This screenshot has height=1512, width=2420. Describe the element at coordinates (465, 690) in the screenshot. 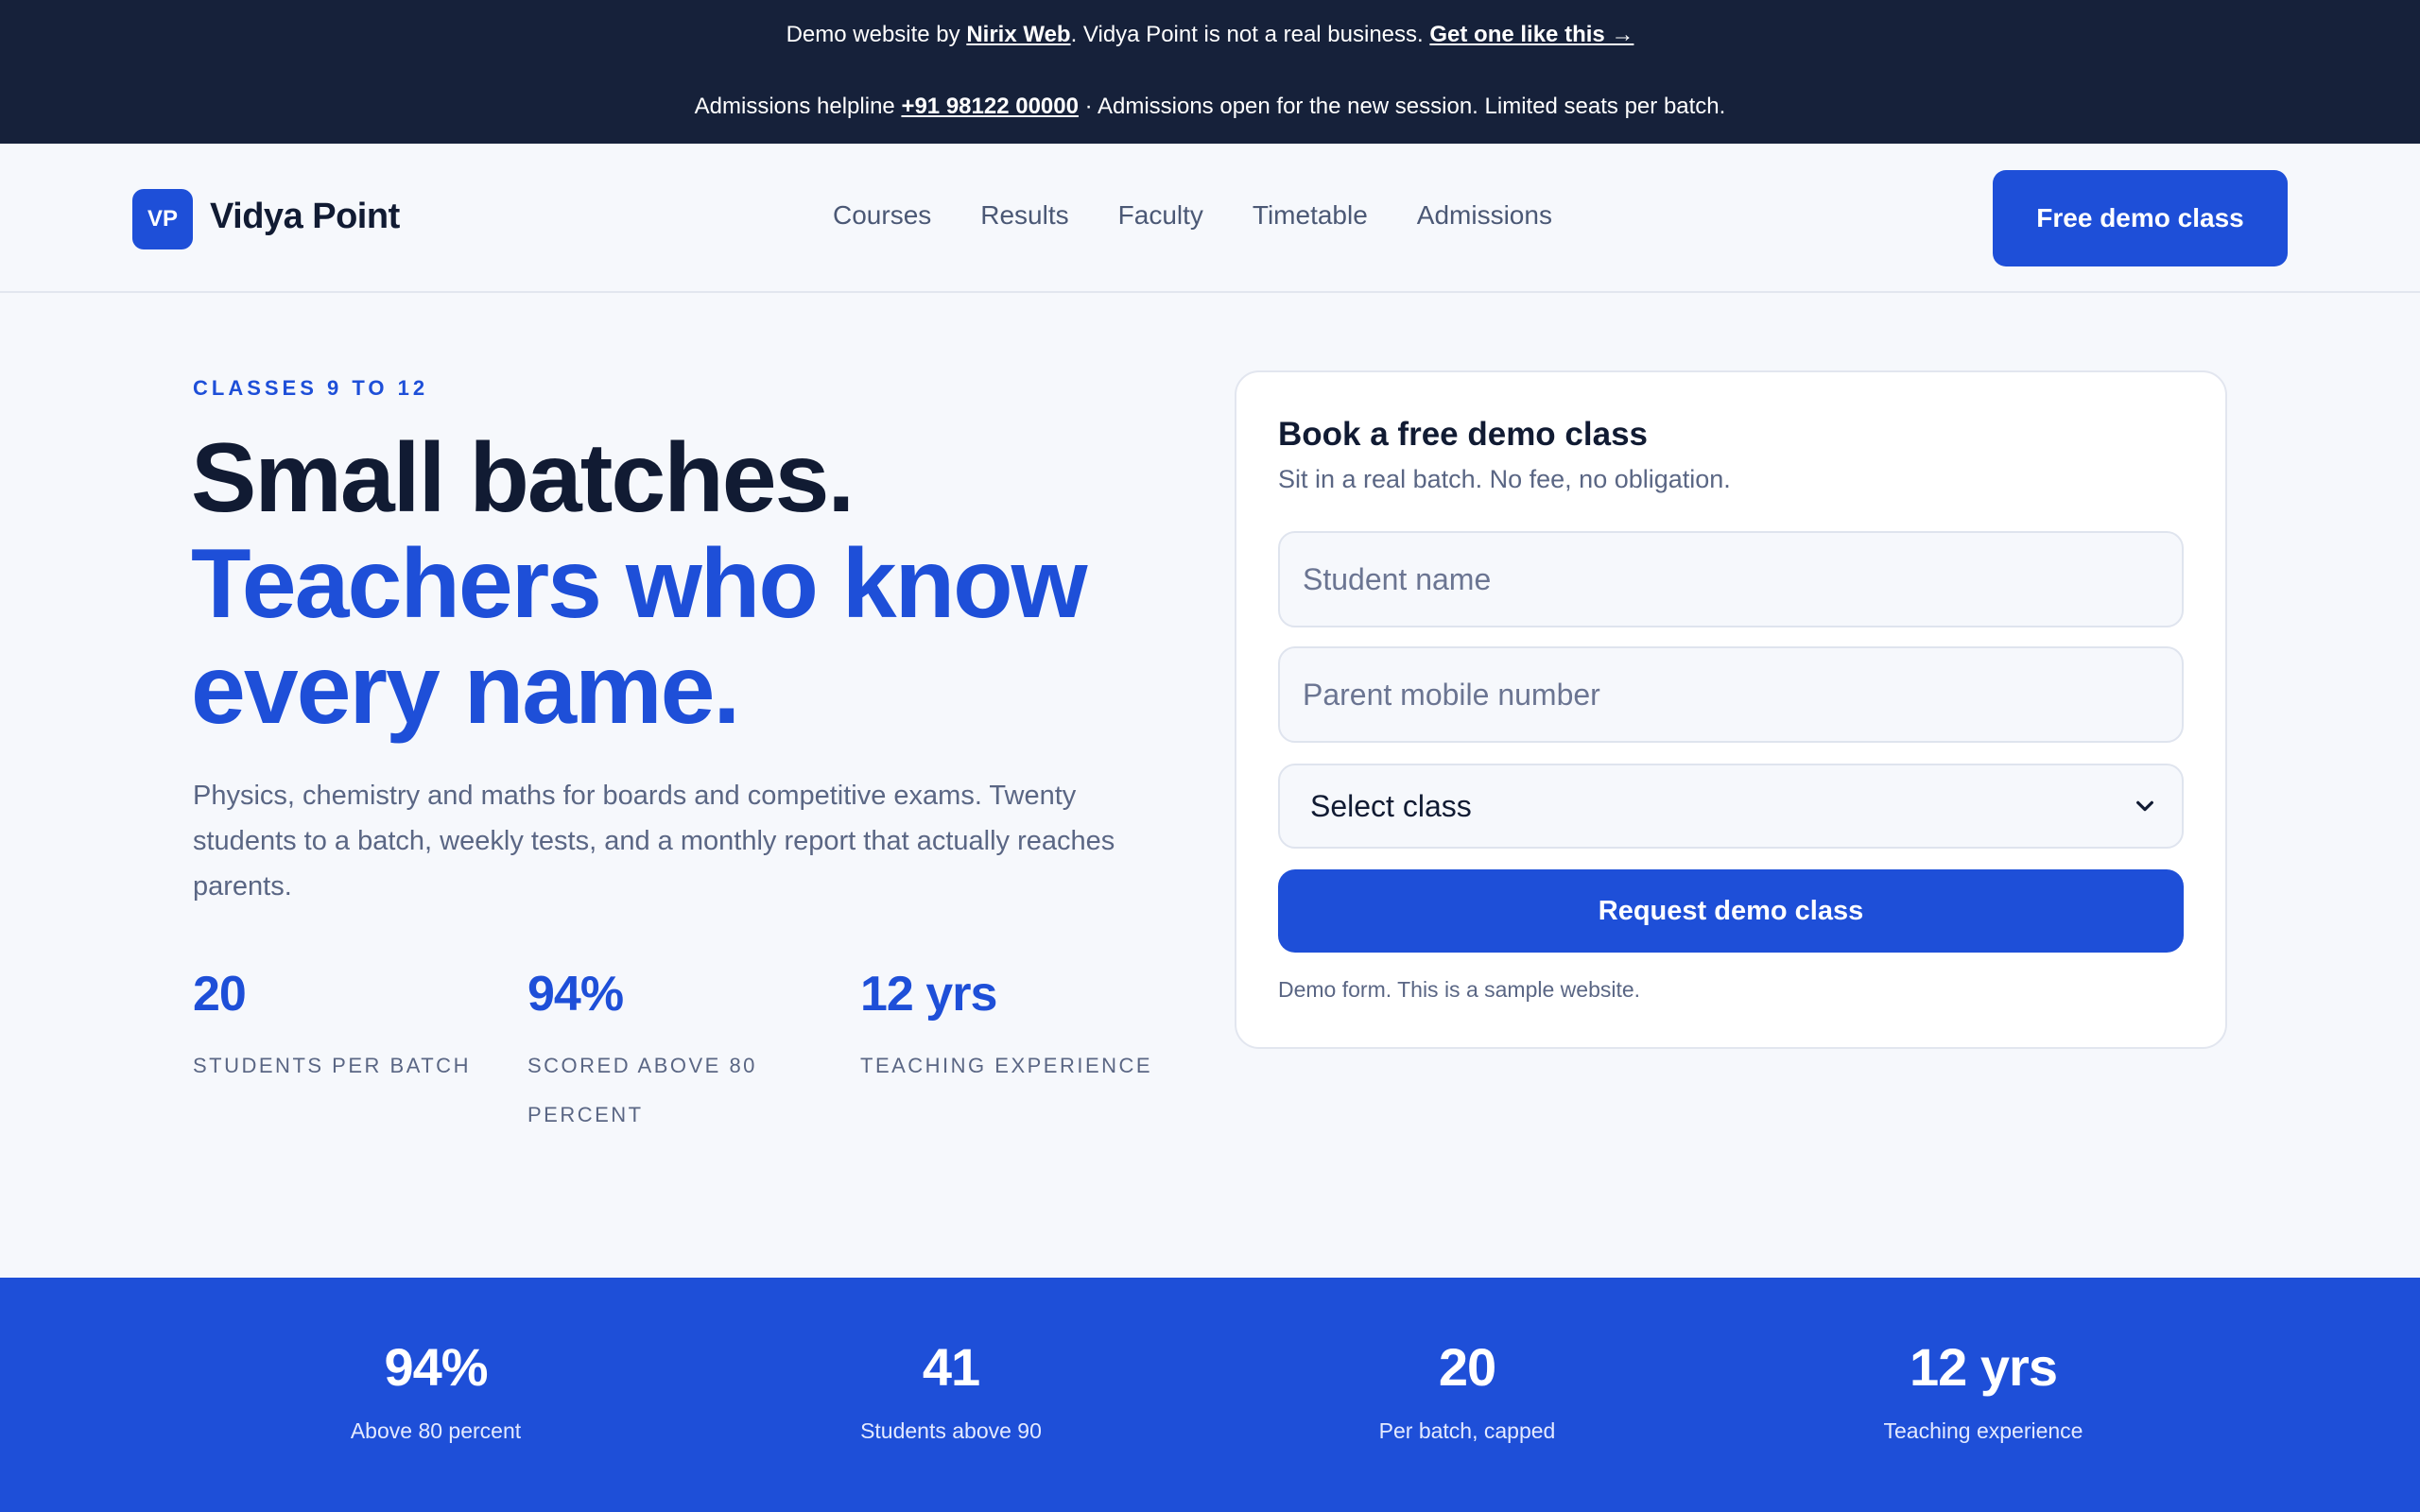

I see `headline-line-3: every name.` at that location.